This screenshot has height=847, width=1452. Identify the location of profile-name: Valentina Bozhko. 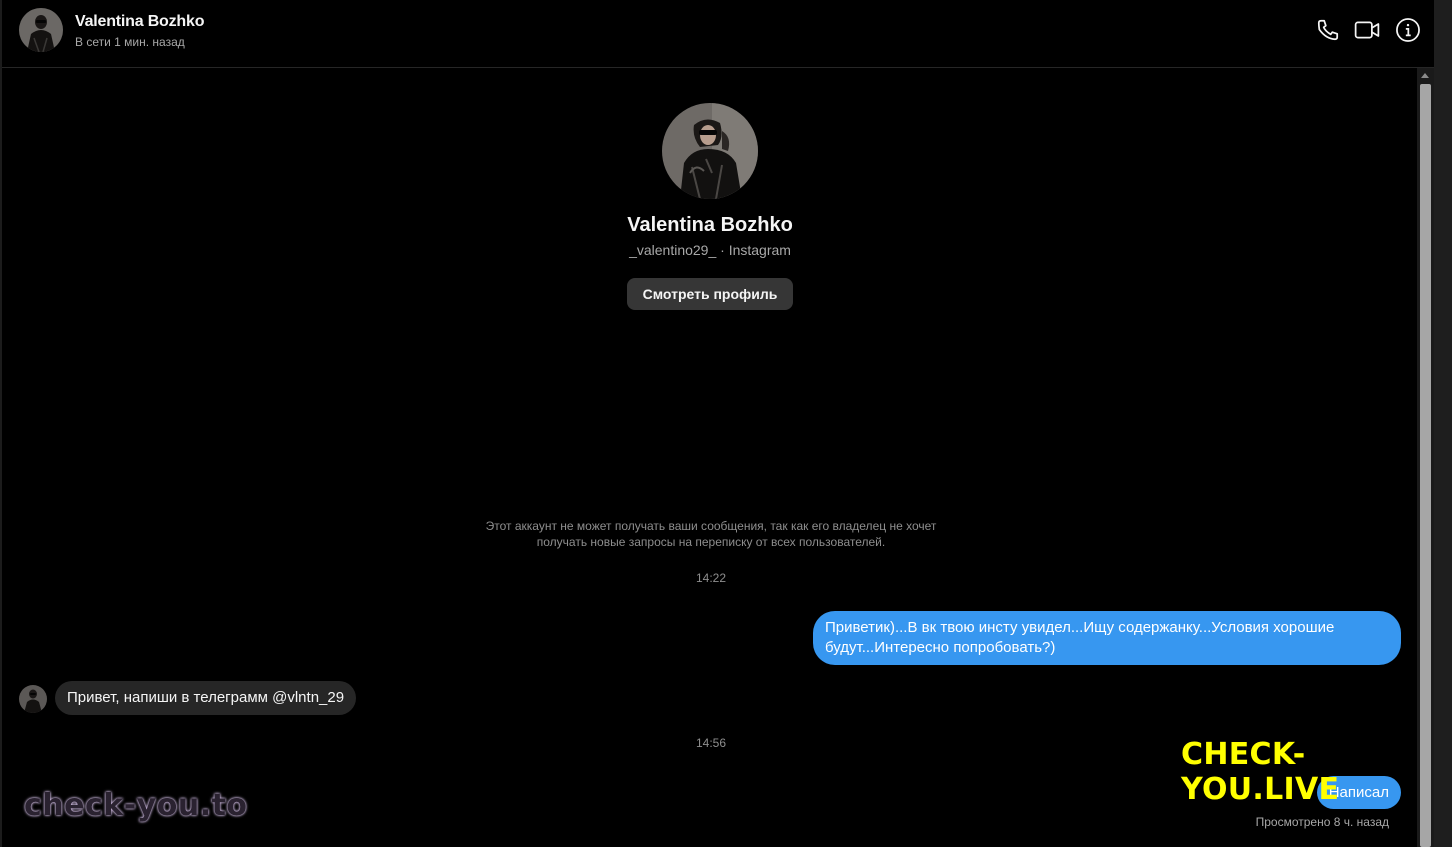
(710, 225).